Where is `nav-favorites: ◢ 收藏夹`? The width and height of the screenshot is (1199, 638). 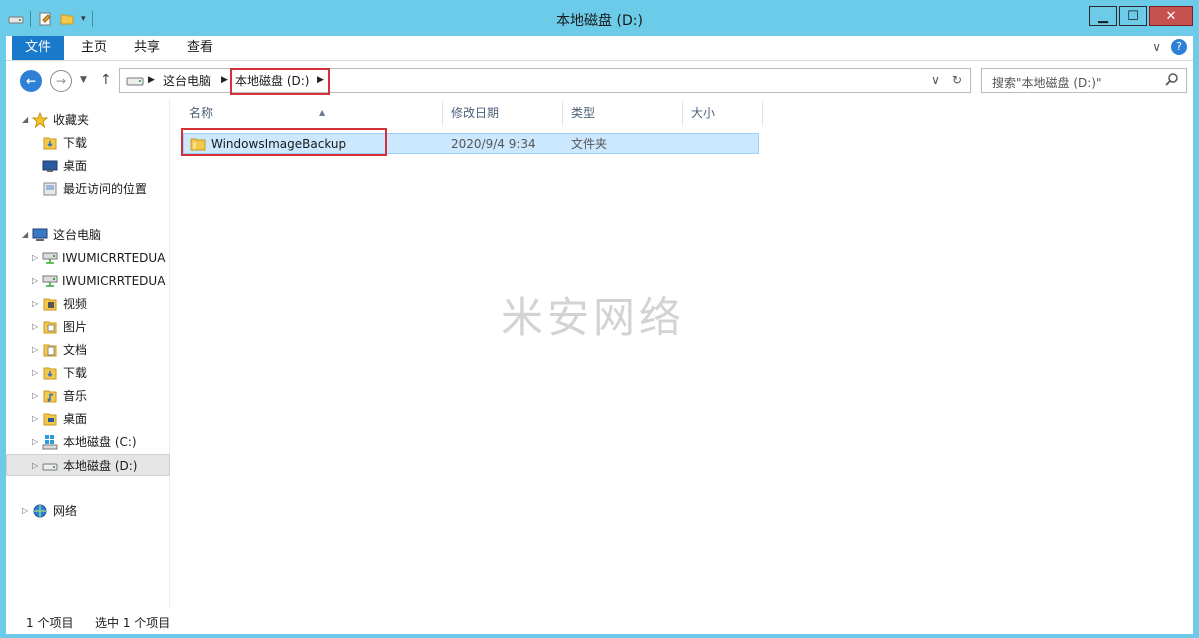
nav-favorites: ◢ 收藏夹 is located at coordinates (88, 120).